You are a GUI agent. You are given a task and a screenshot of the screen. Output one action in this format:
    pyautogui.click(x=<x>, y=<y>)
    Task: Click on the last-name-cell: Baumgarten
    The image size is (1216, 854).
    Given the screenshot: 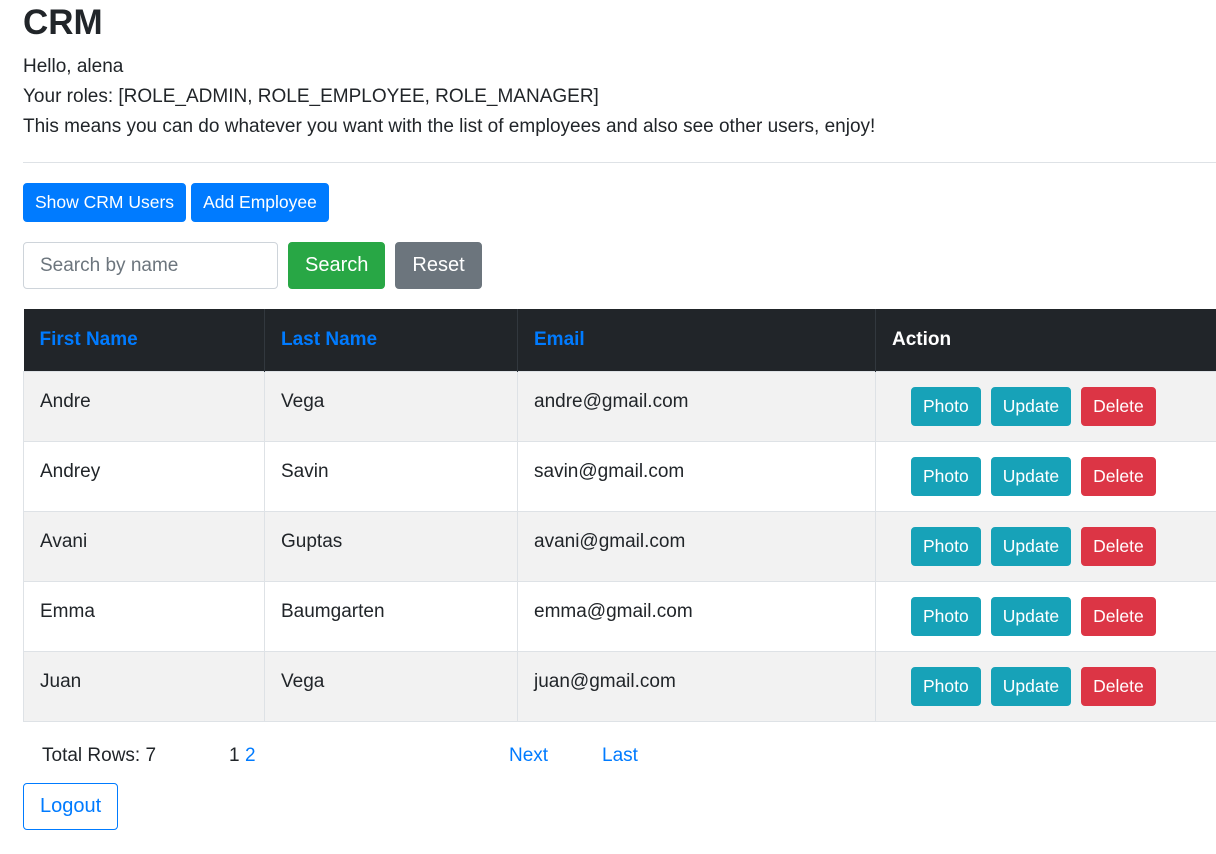 What is the action you would take?
    pyautogui.click(x=391, y=615)
    